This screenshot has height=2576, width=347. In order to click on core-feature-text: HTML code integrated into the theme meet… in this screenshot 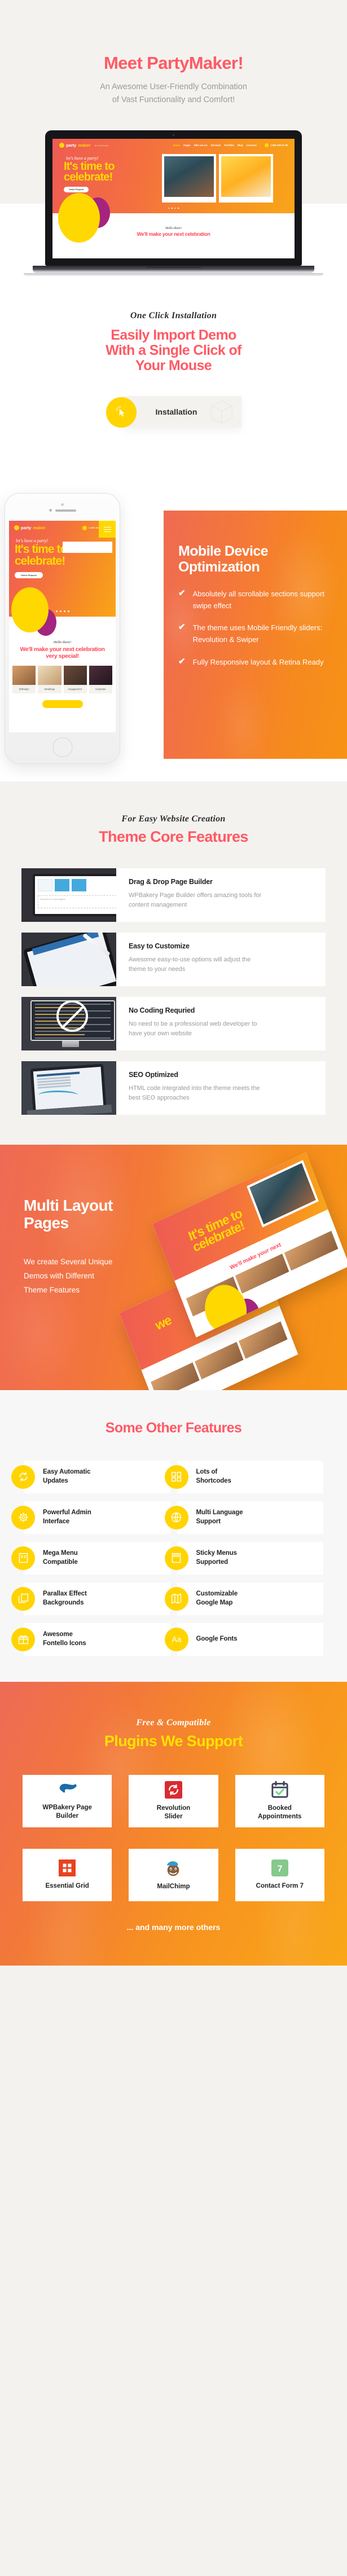, I will do `click(194, 1093)`.